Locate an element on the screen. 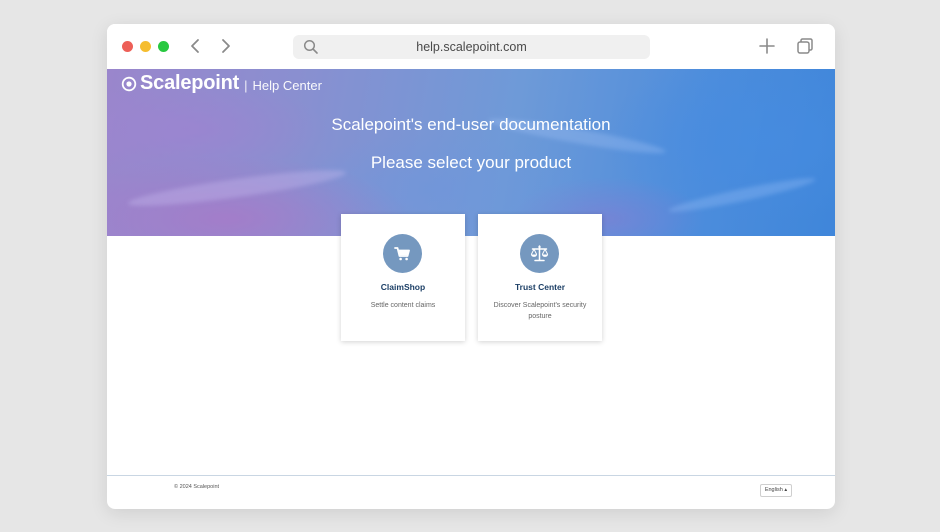  tab-overview-icon is located at coordinates (805, 46).